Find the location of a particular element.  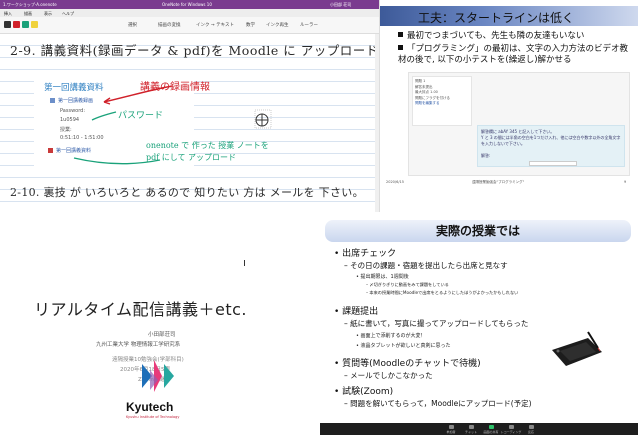

share-screen-icon is located at coordinates (491, 427).